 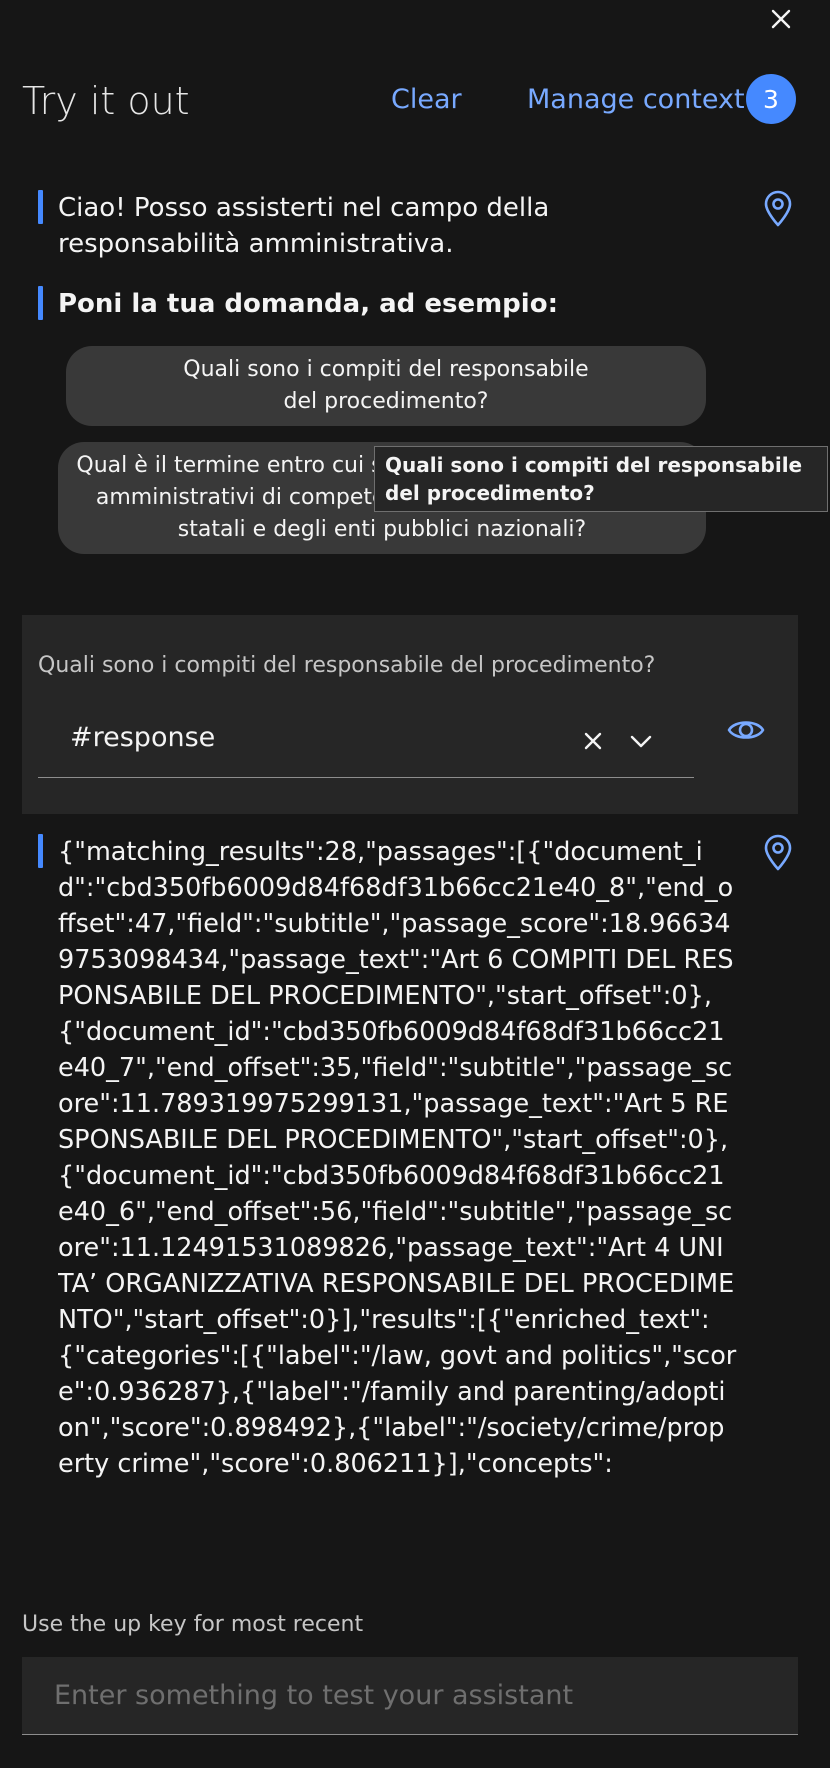 I want to click on panel-title: Try it out, so click(x=106, y=101).